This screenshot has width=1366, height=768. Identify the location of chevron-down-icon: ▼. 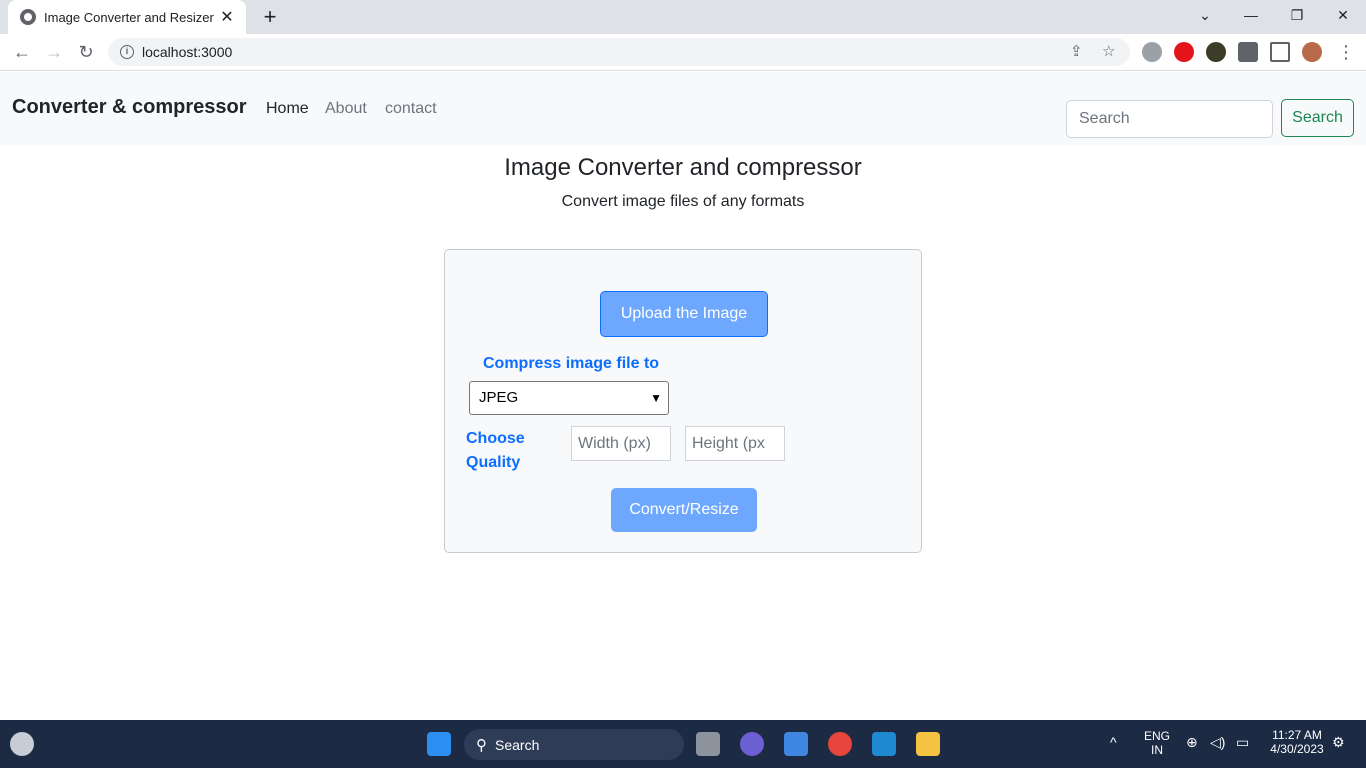
(656, 398).